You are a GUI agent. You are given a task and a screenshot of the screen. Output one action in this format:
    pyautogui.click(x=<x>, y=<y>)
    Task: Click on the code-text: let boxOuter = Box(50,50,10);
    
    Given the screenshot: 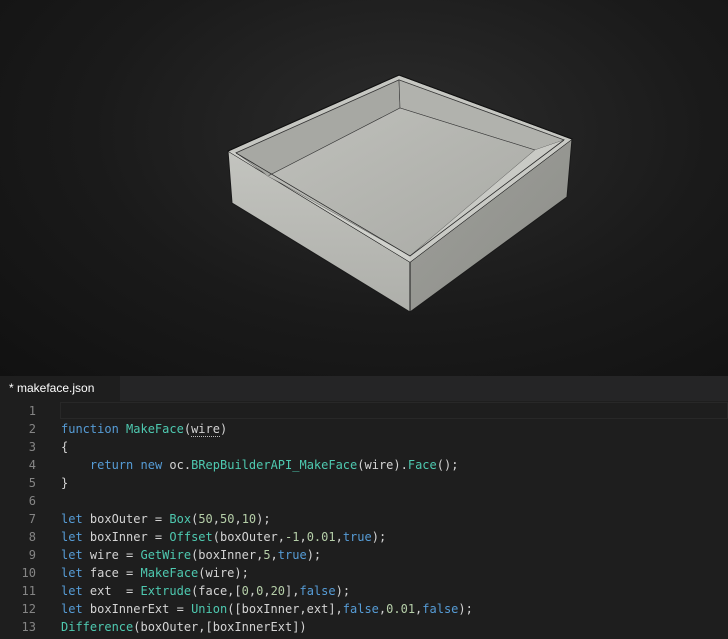 What is the action you would take?
    pyautogui.click(x=166, y=519)
    